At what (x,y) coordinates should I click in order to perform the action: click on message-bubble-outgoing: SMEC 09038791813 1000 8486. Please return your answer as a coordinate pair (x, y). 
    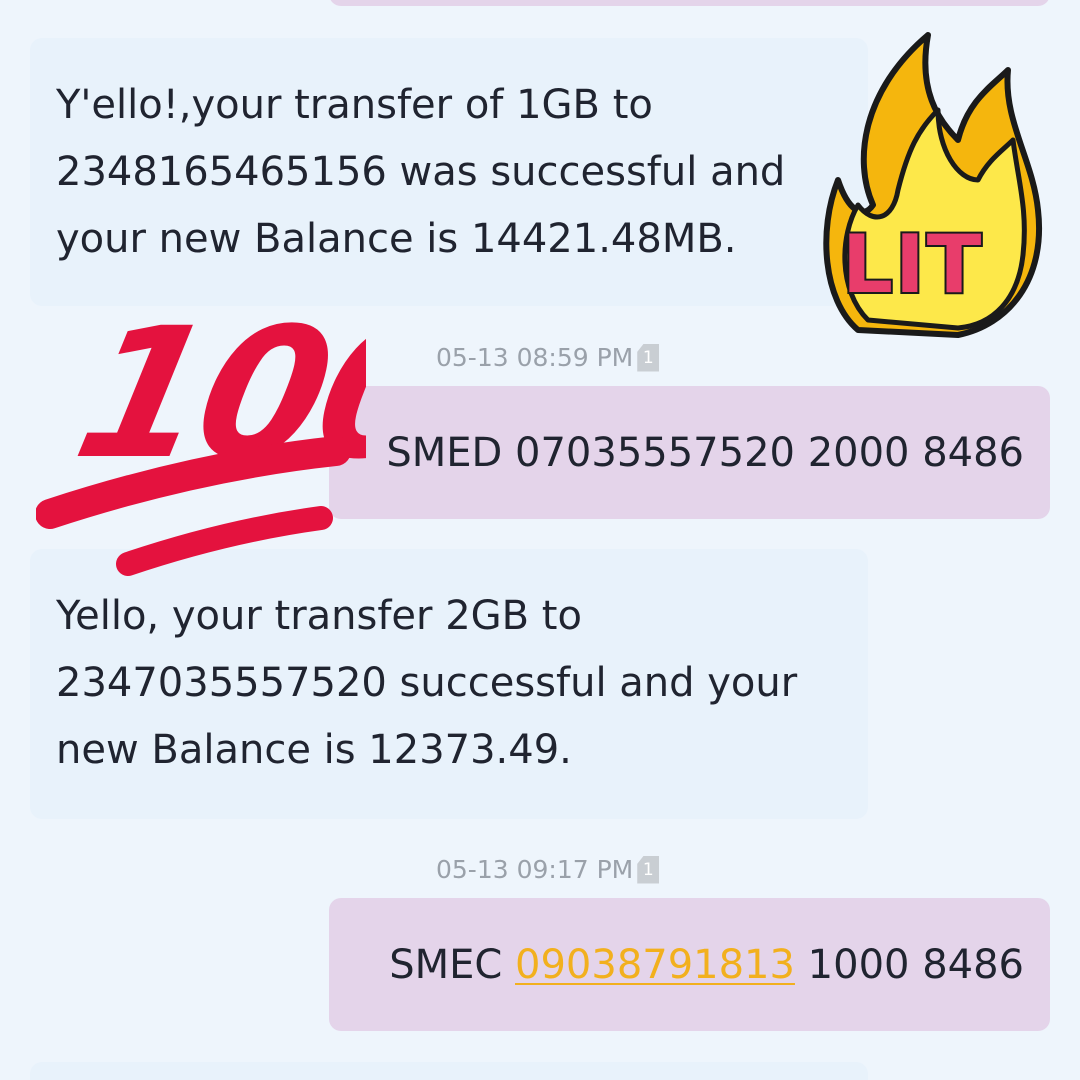
    Looking at the image, I should click on (689, 964).